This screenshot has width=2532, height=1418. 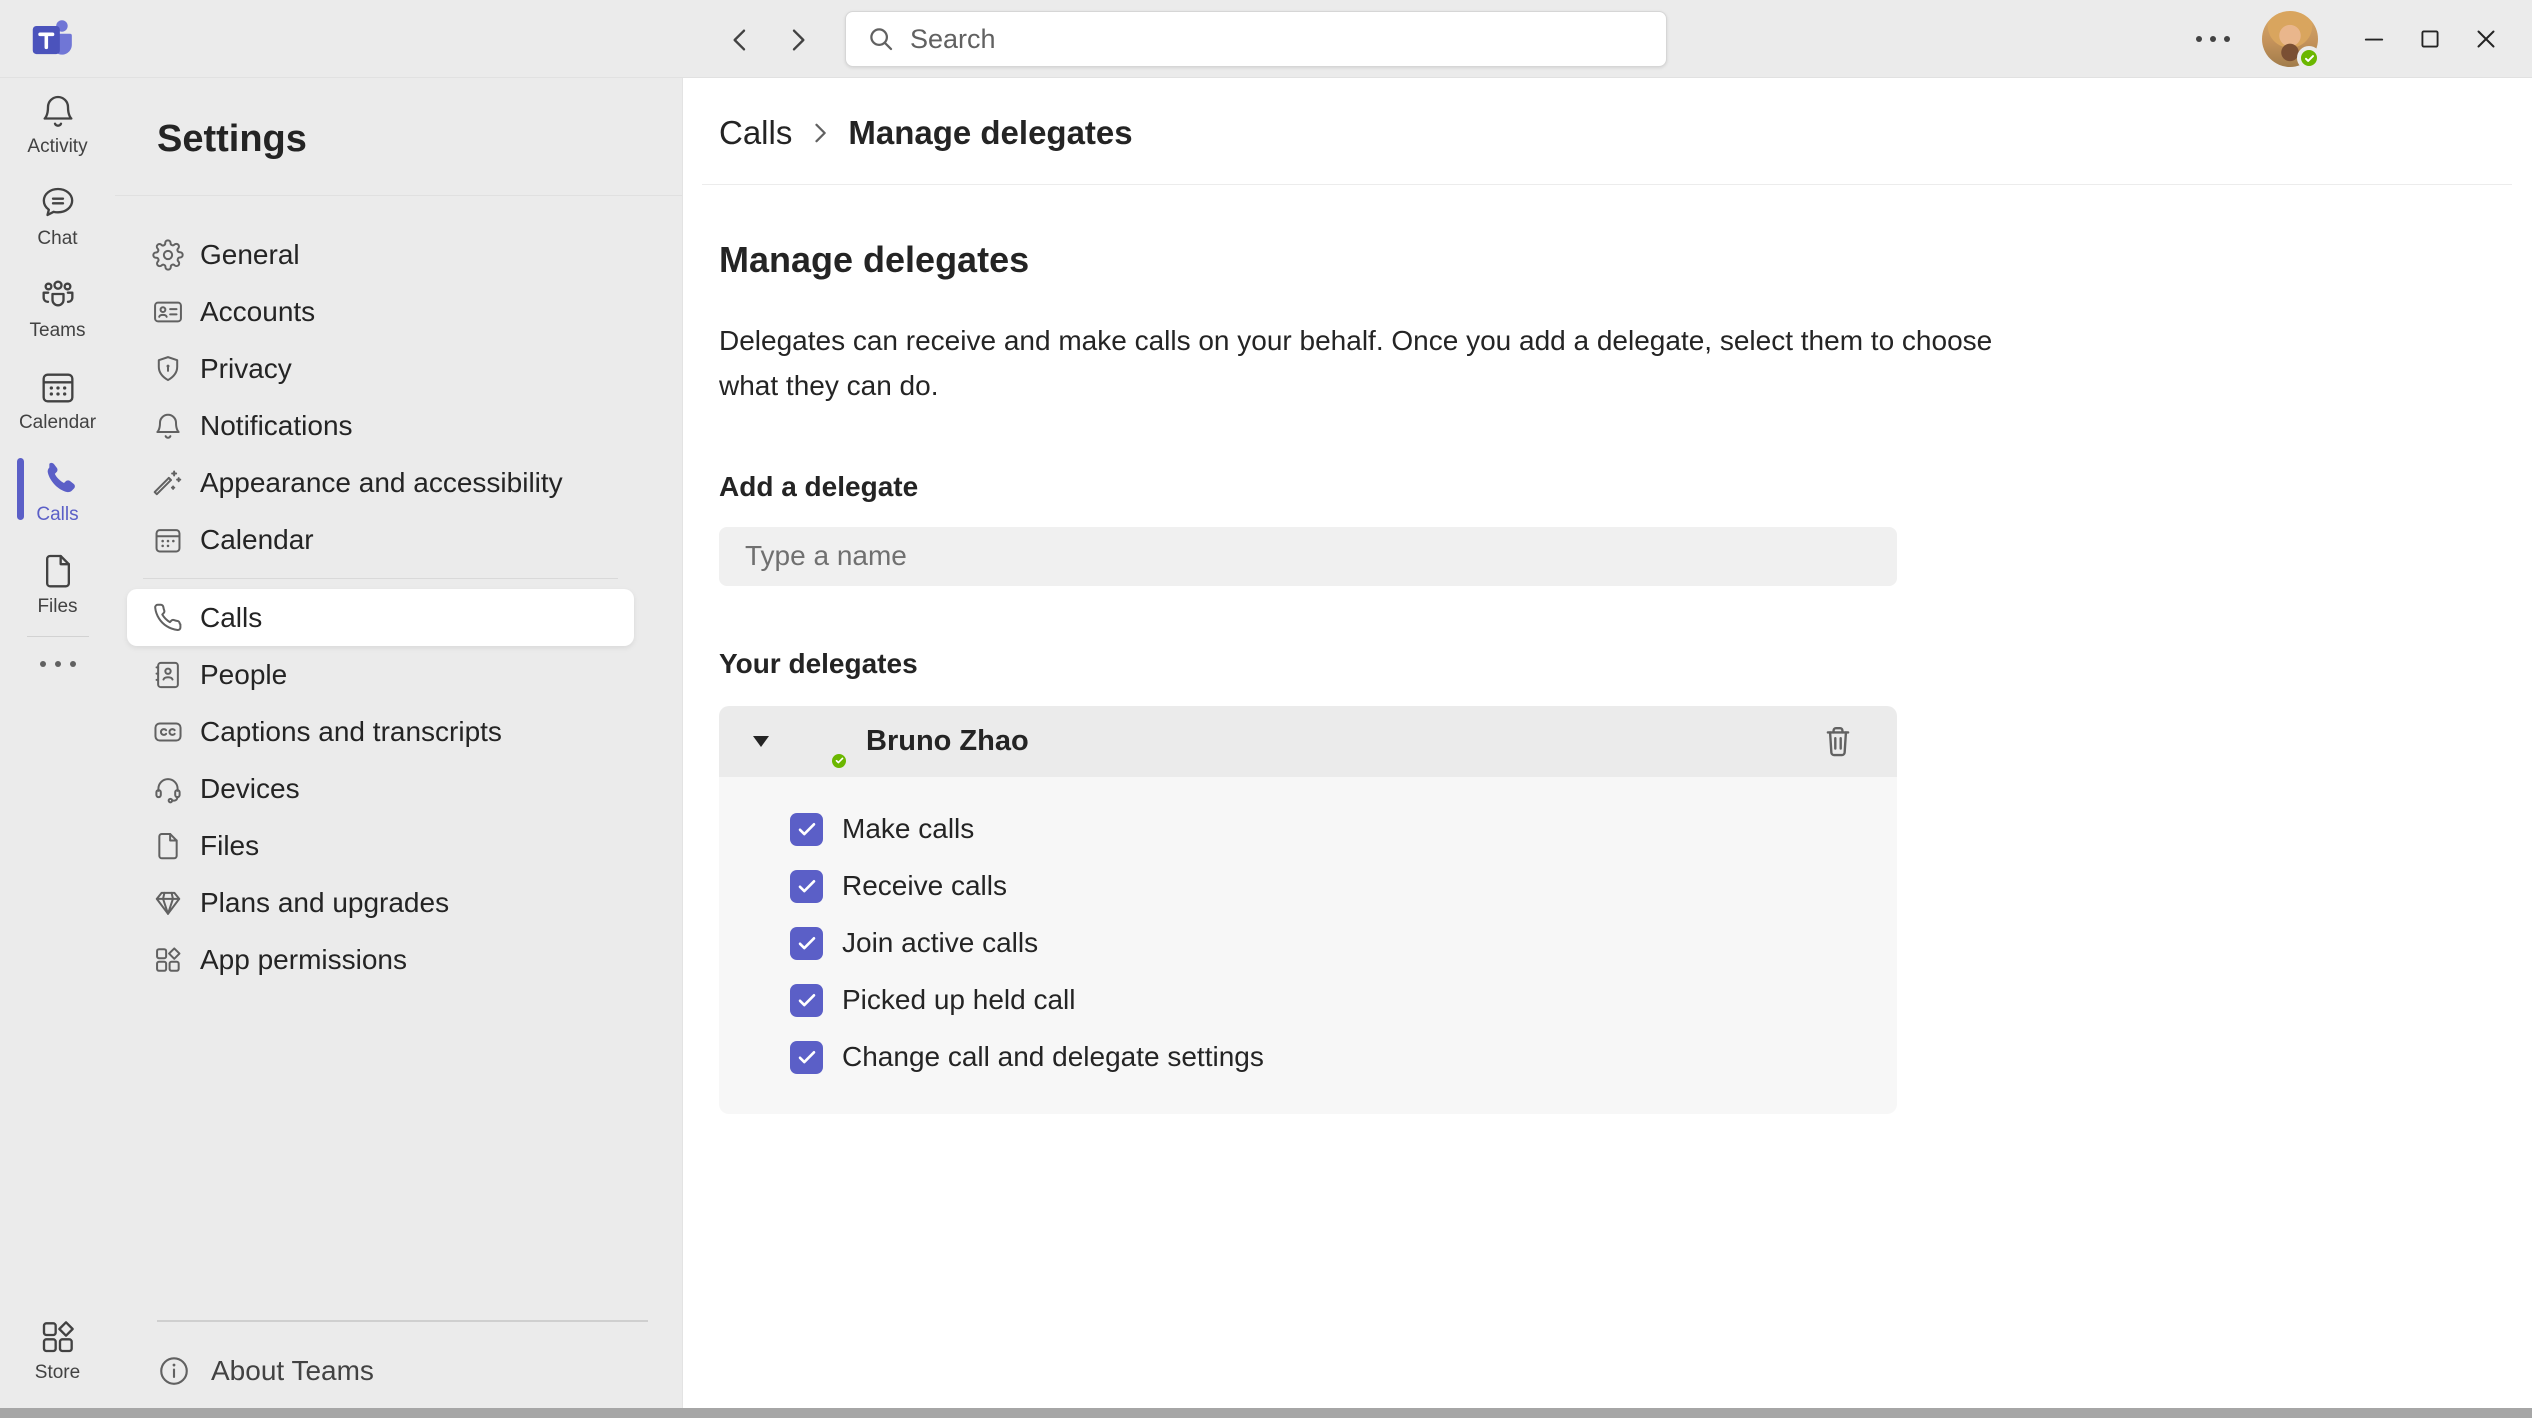 I want to click on more-options-icon, so click(x=2213, y=39).